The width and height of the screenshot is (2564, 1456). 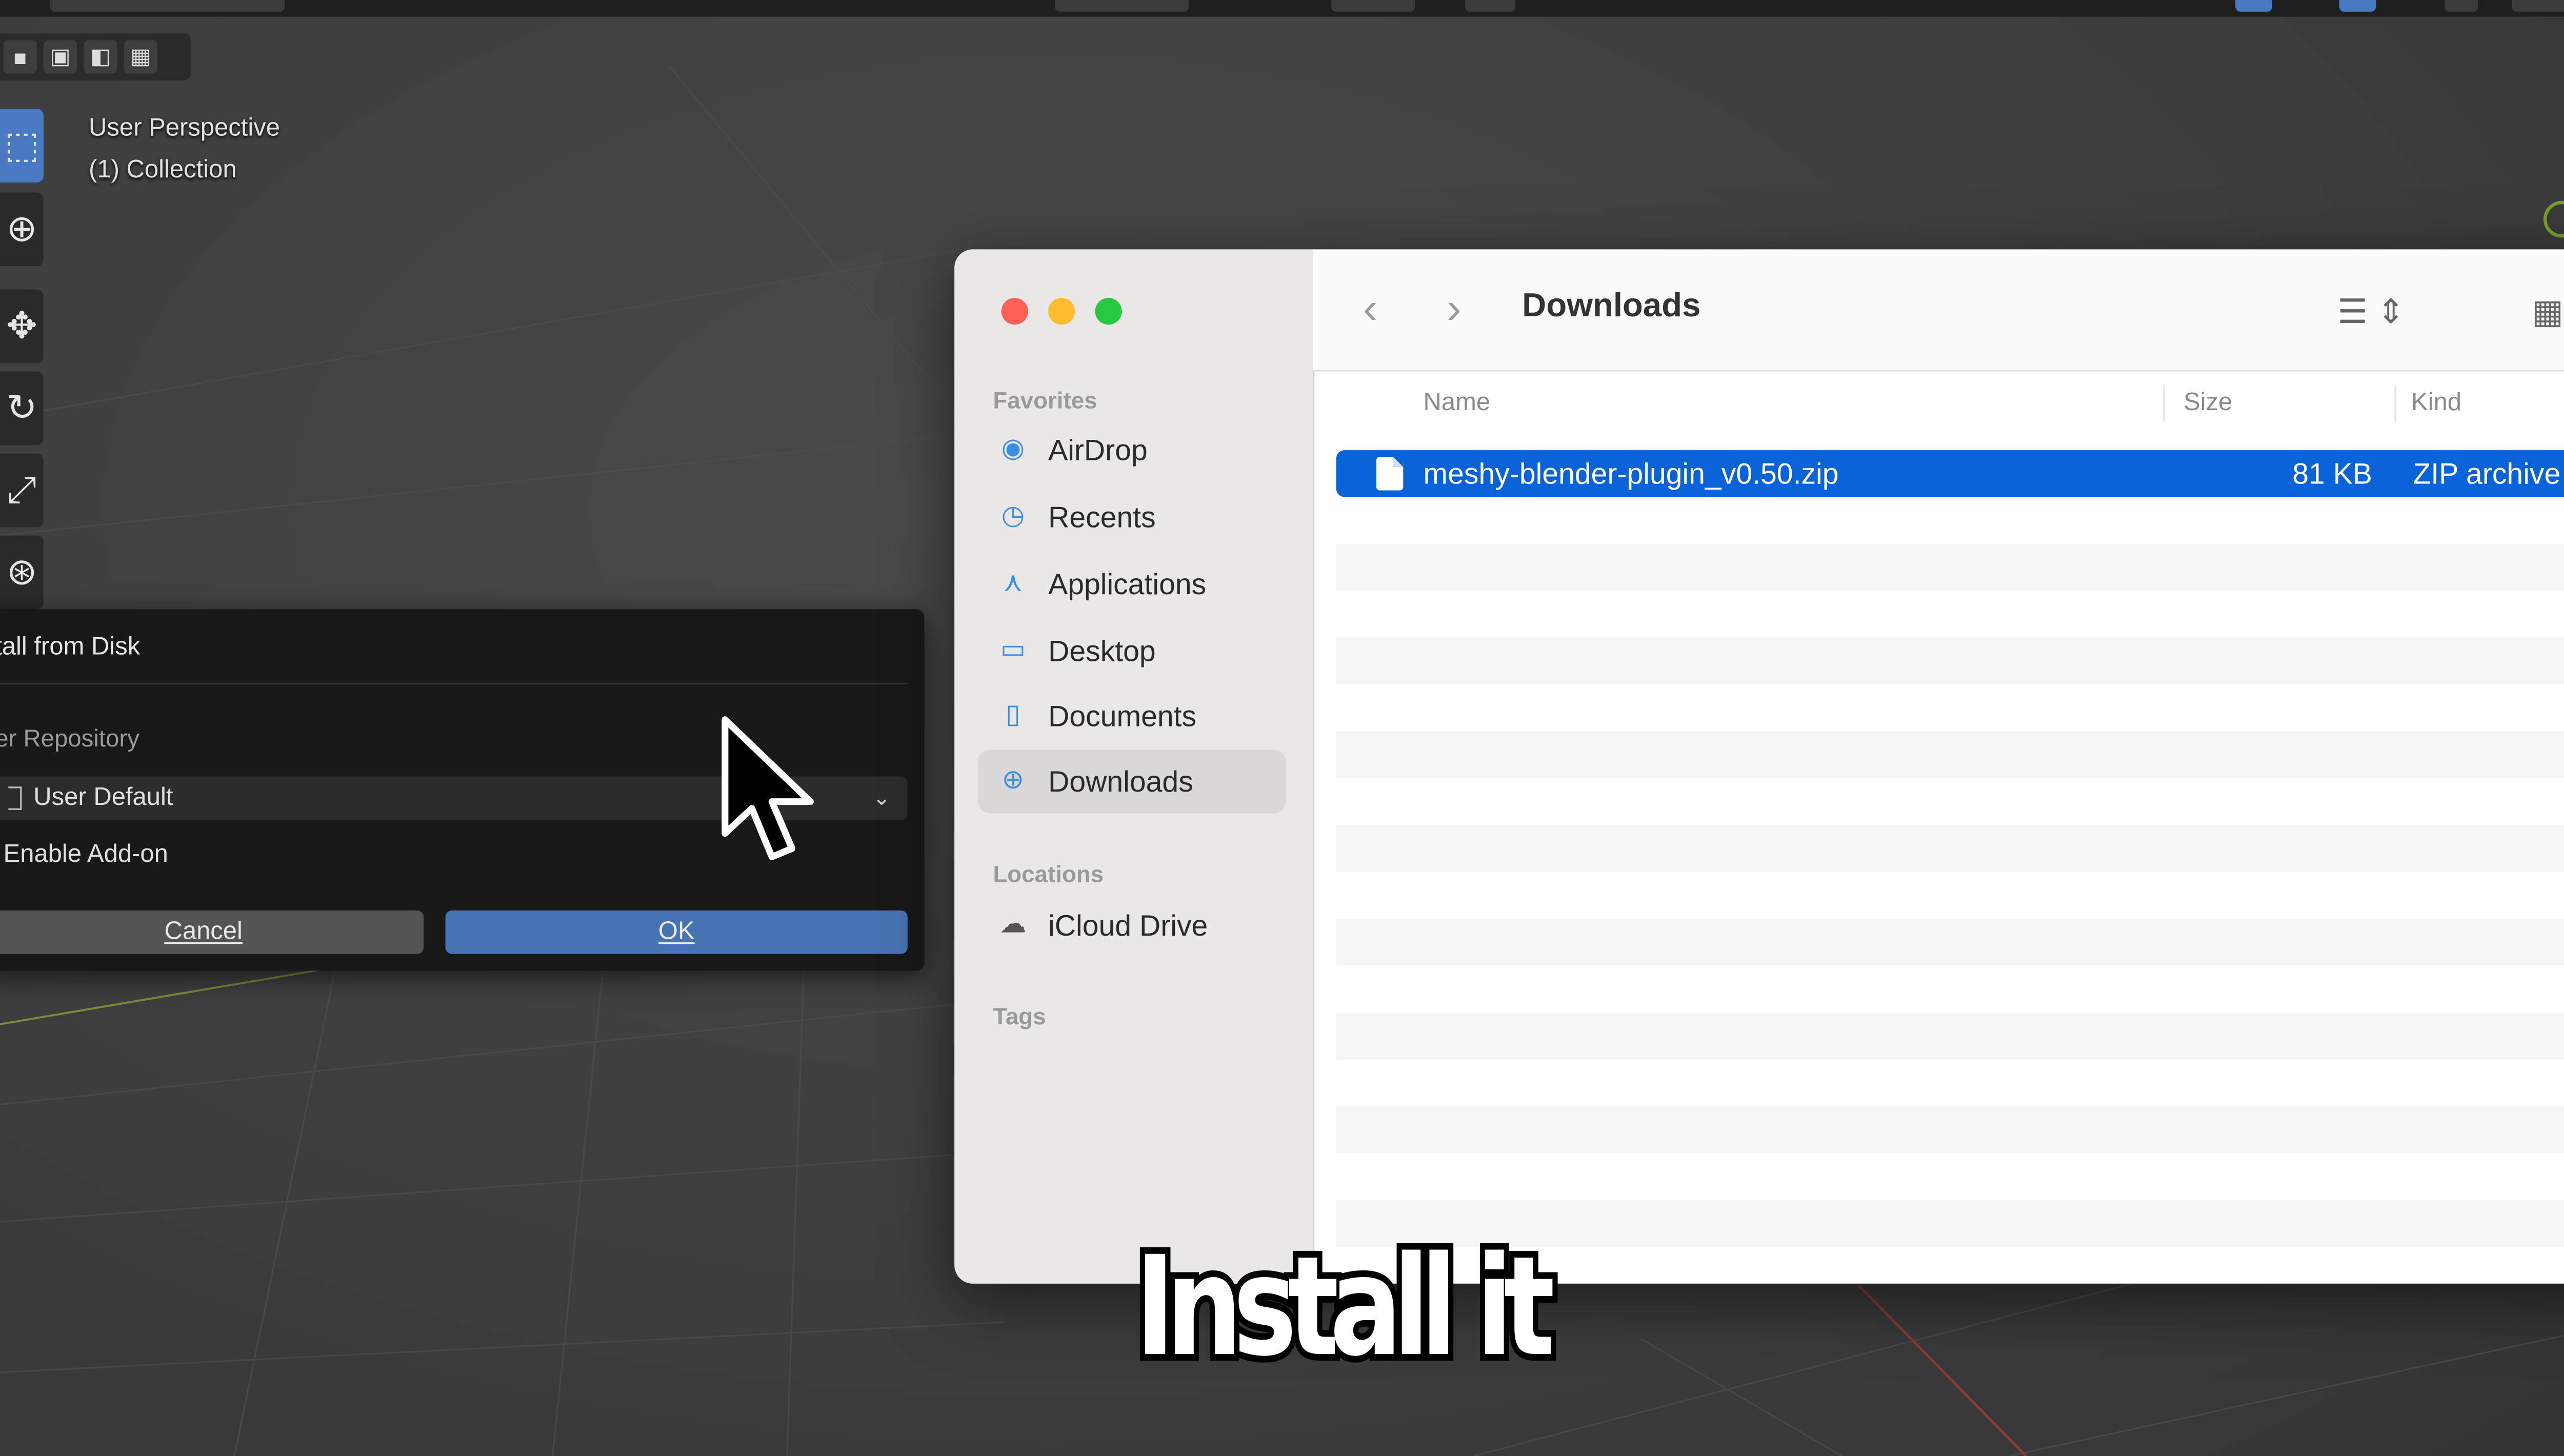 I want to click on finder-toolbar: ‹ › Downloads ☰ ⇕ ▦ ⌄, so click(x=1938, y=310).